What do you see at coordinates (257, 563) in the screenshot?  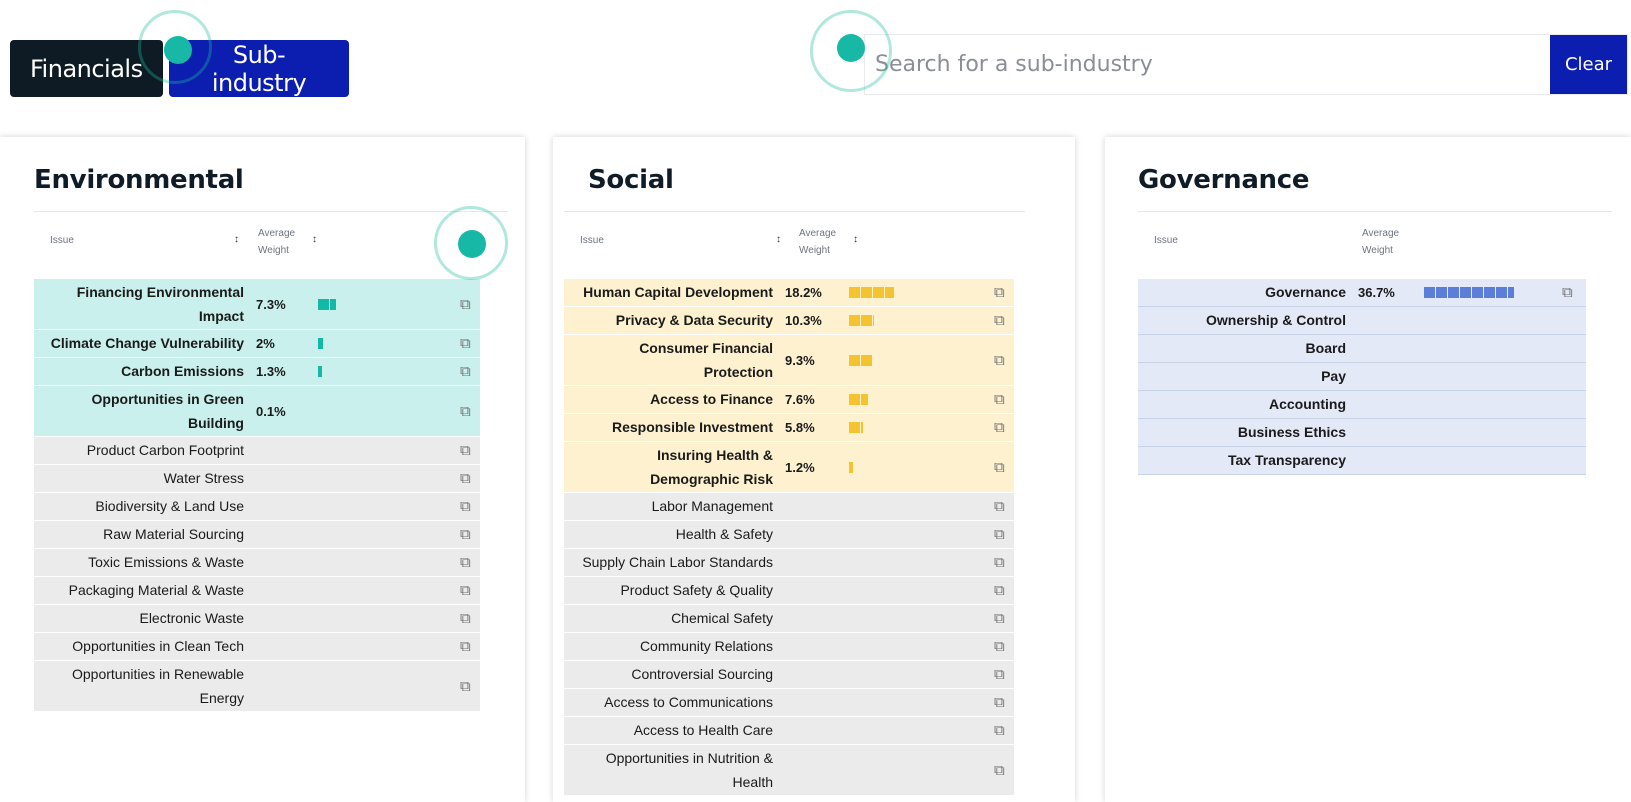 I see `issue-row: Toxic Emissions & Waste ⧉` at bounding box center [257, 563].